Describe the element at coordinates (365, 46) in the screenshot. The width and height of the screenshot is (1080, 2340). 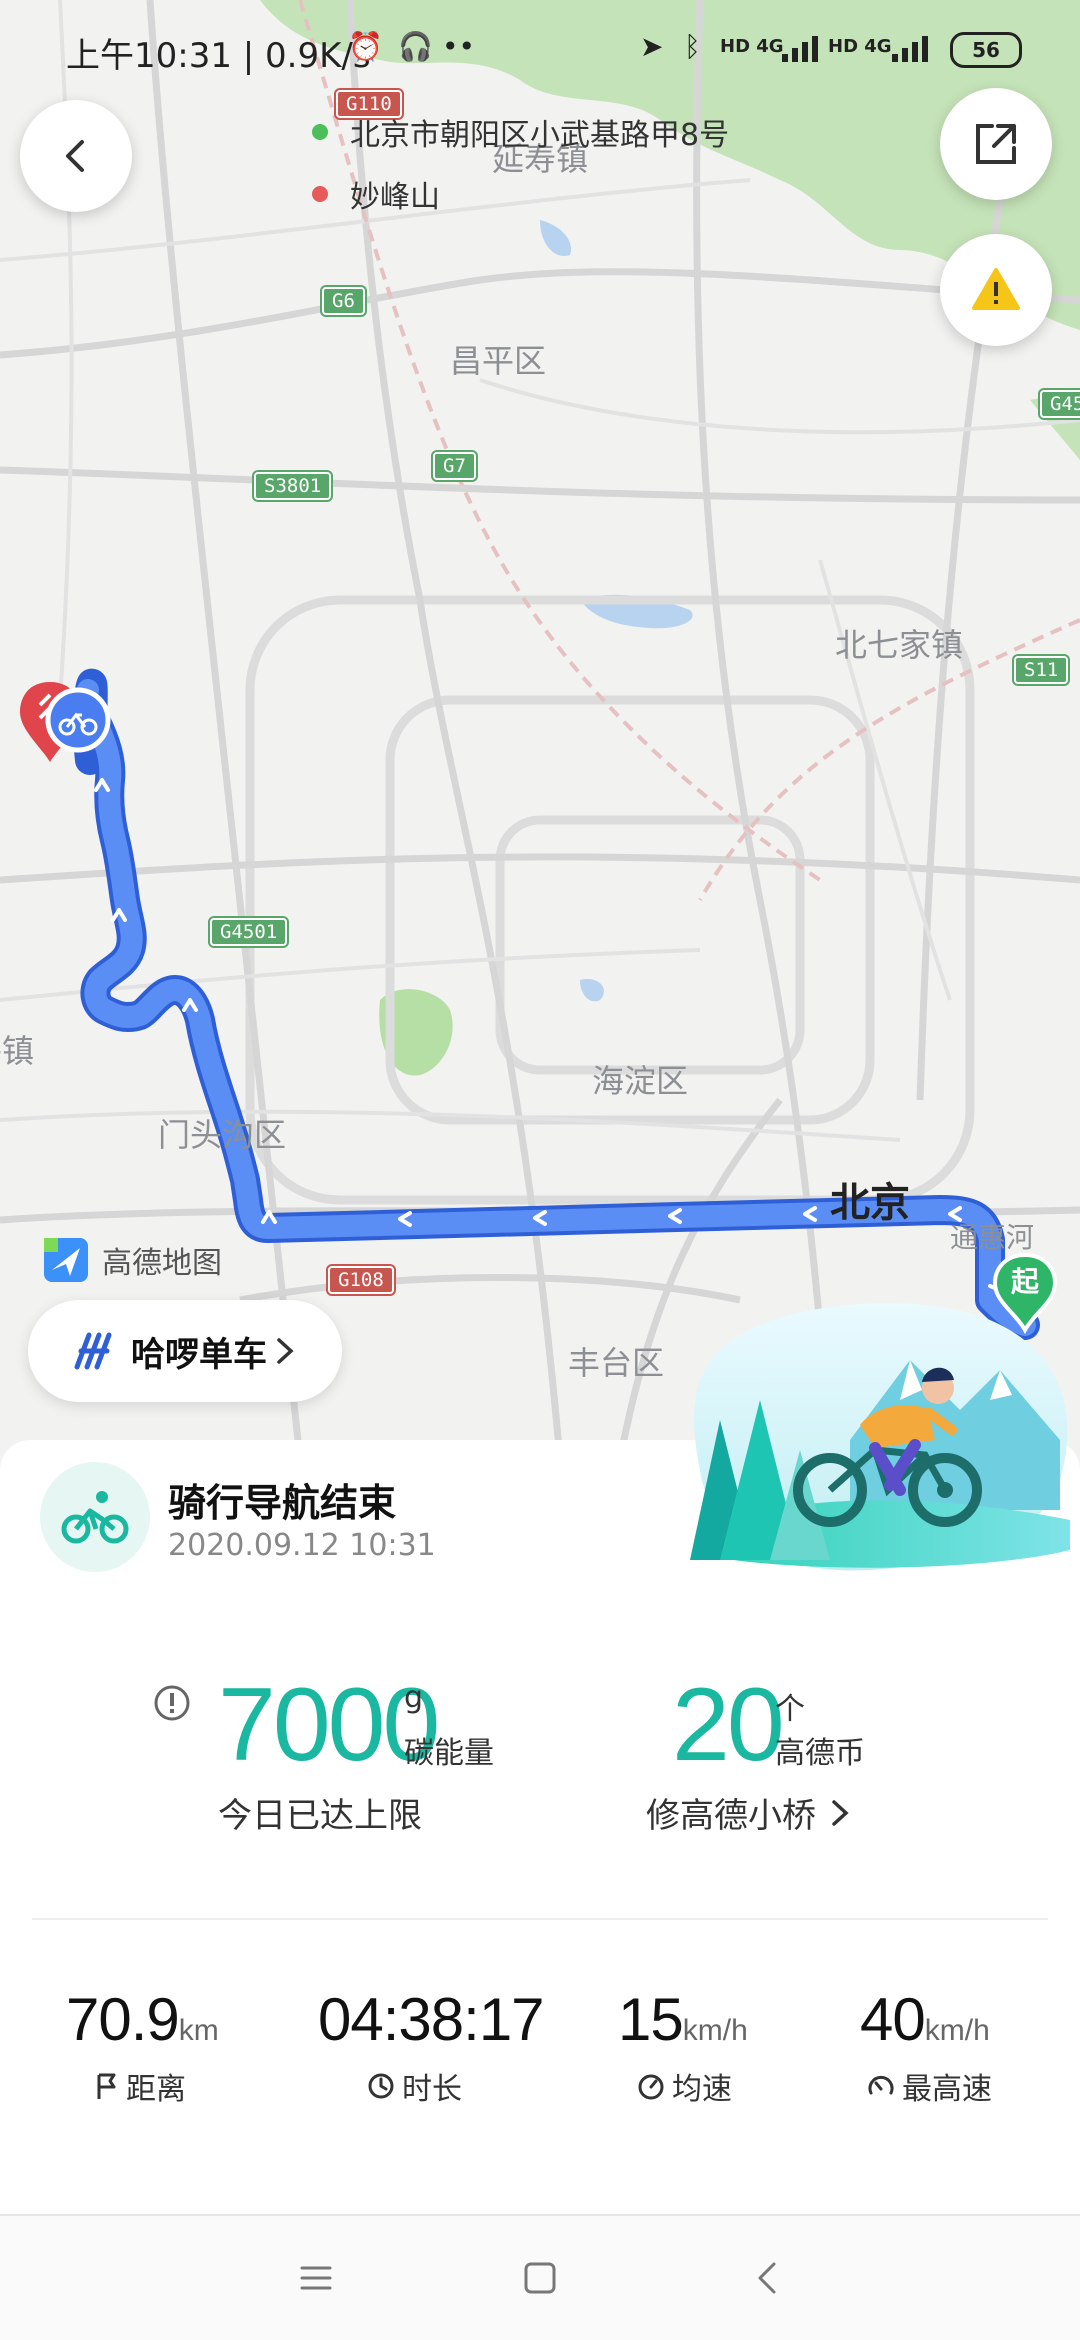
I see `alarm-icon: ⏰` at that location.